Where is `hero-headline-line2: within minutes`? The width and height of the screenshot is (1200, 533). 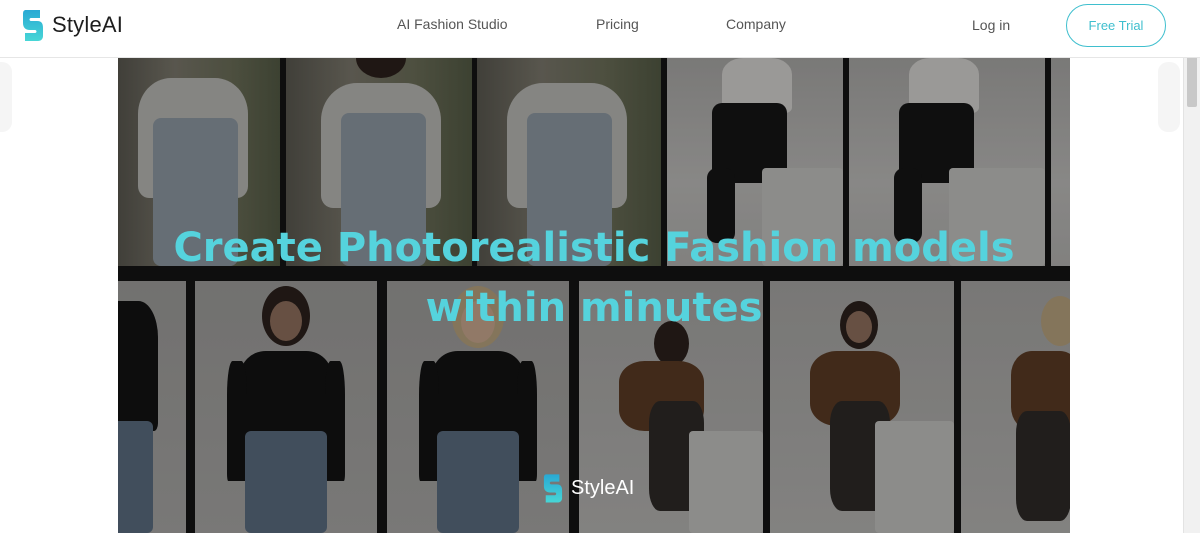
hero-headline-line2: within minutes is located at coordinates (594, 308).